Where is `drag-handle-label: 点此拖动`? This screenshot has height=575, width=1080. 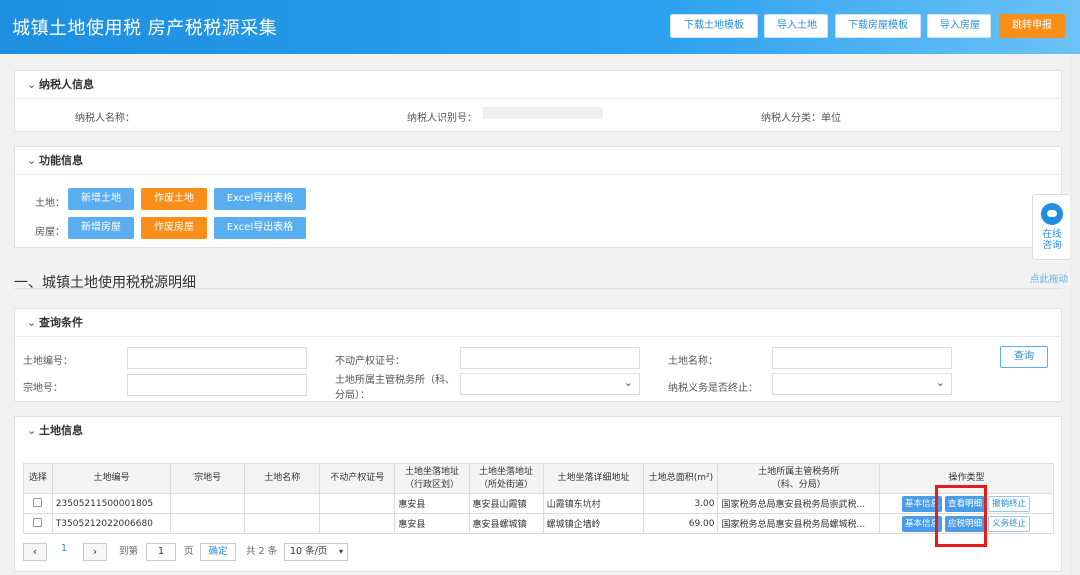 drag-handle-label: 点此拖动 is located at coordinates (1049, 278).